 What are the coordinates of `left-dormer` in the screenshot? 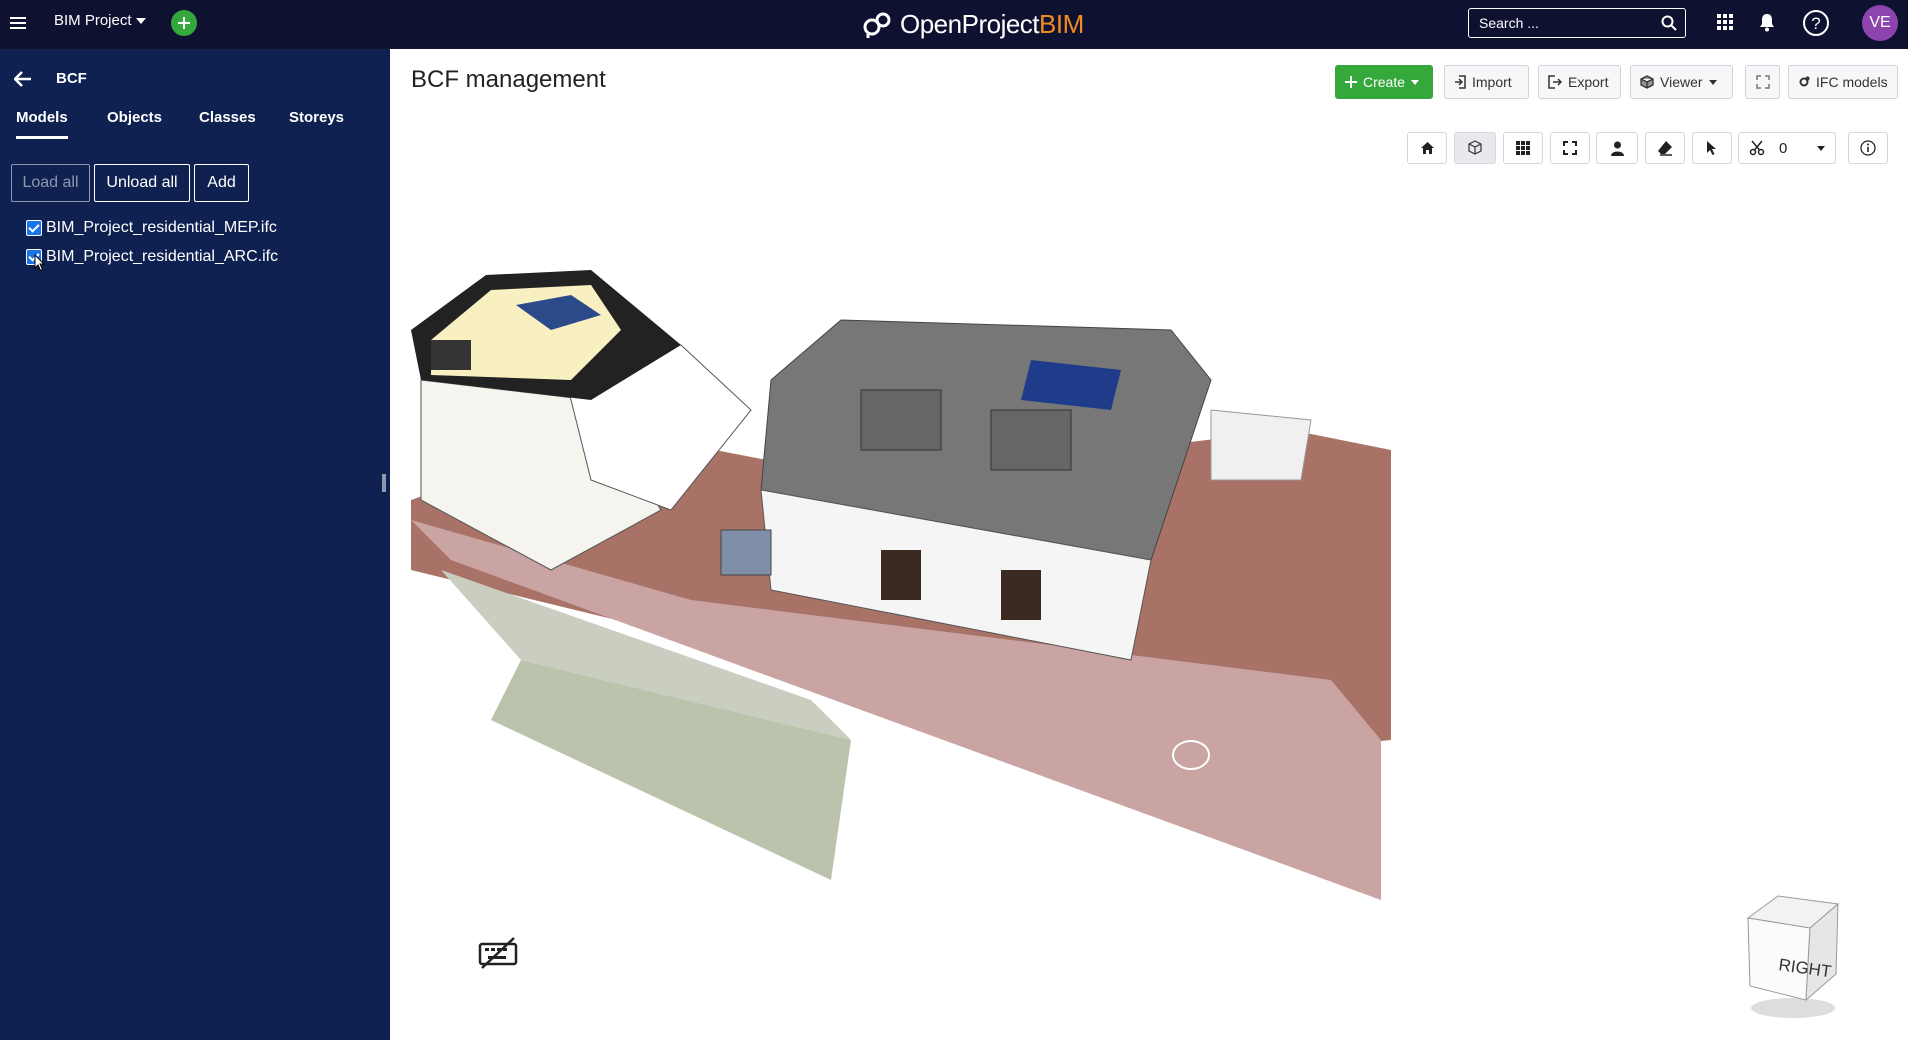 It's located at (451, 355).